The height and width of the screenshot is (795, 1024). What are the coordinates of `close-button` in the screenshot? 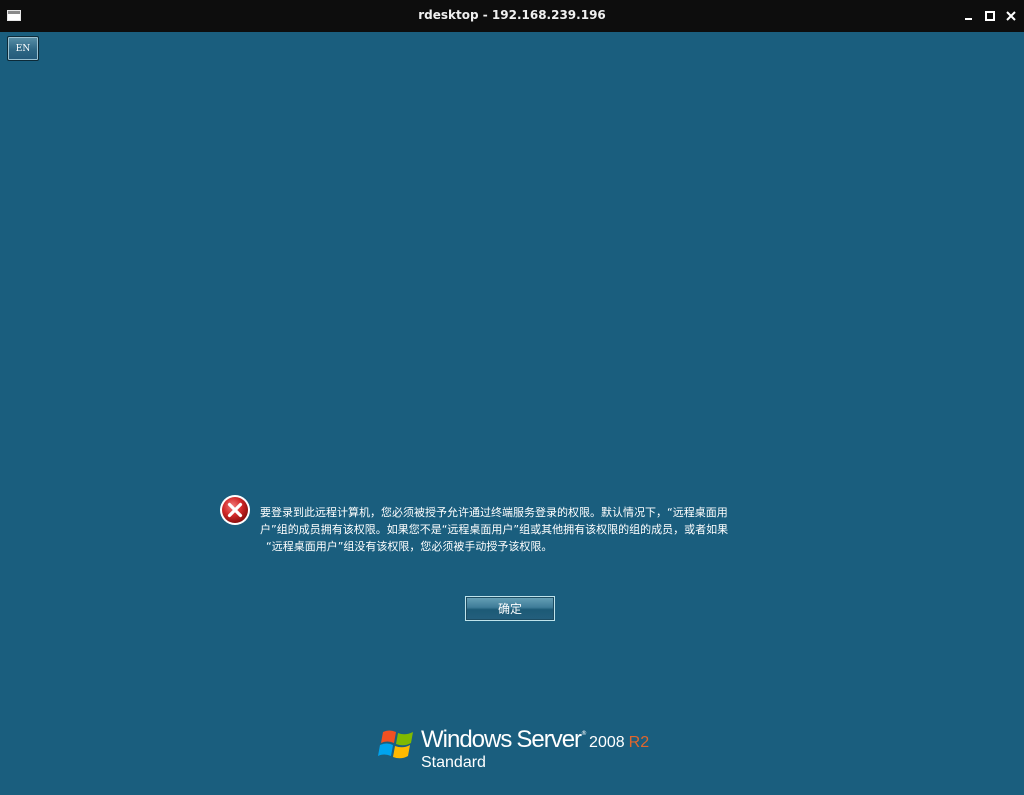 It's located at (1011, 16).